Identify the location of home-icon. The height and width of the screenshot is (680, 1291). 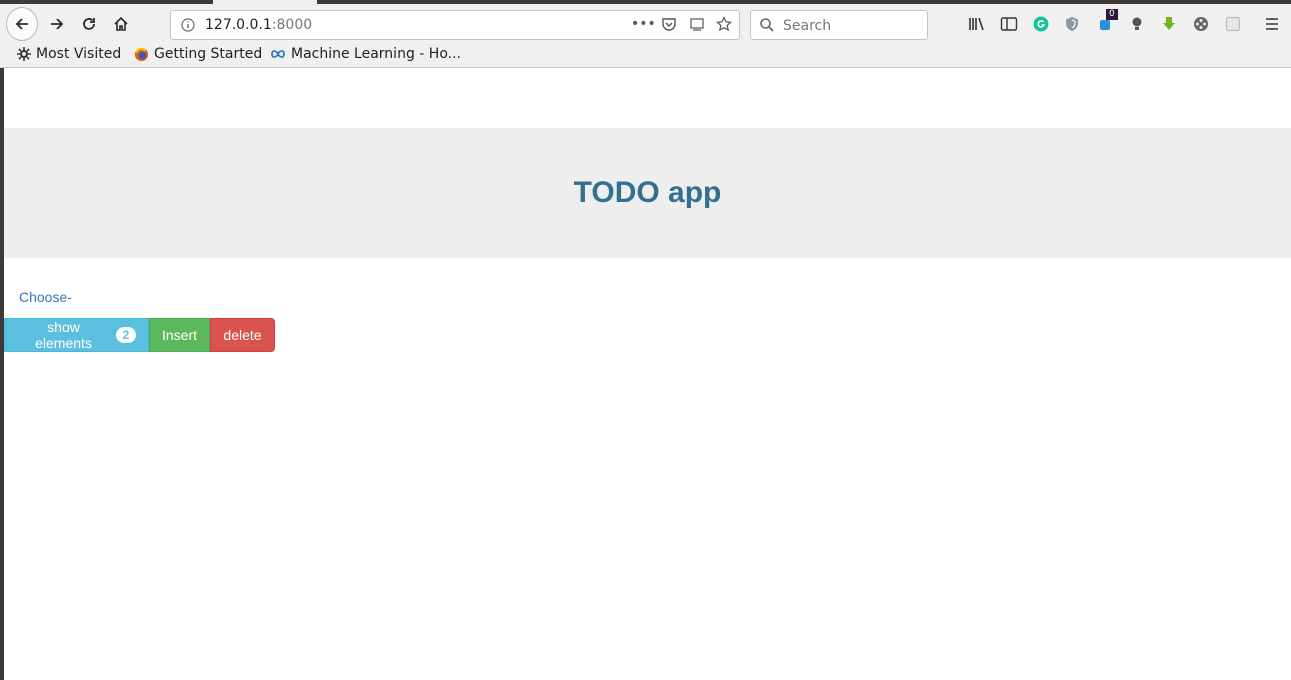
(121, 23).